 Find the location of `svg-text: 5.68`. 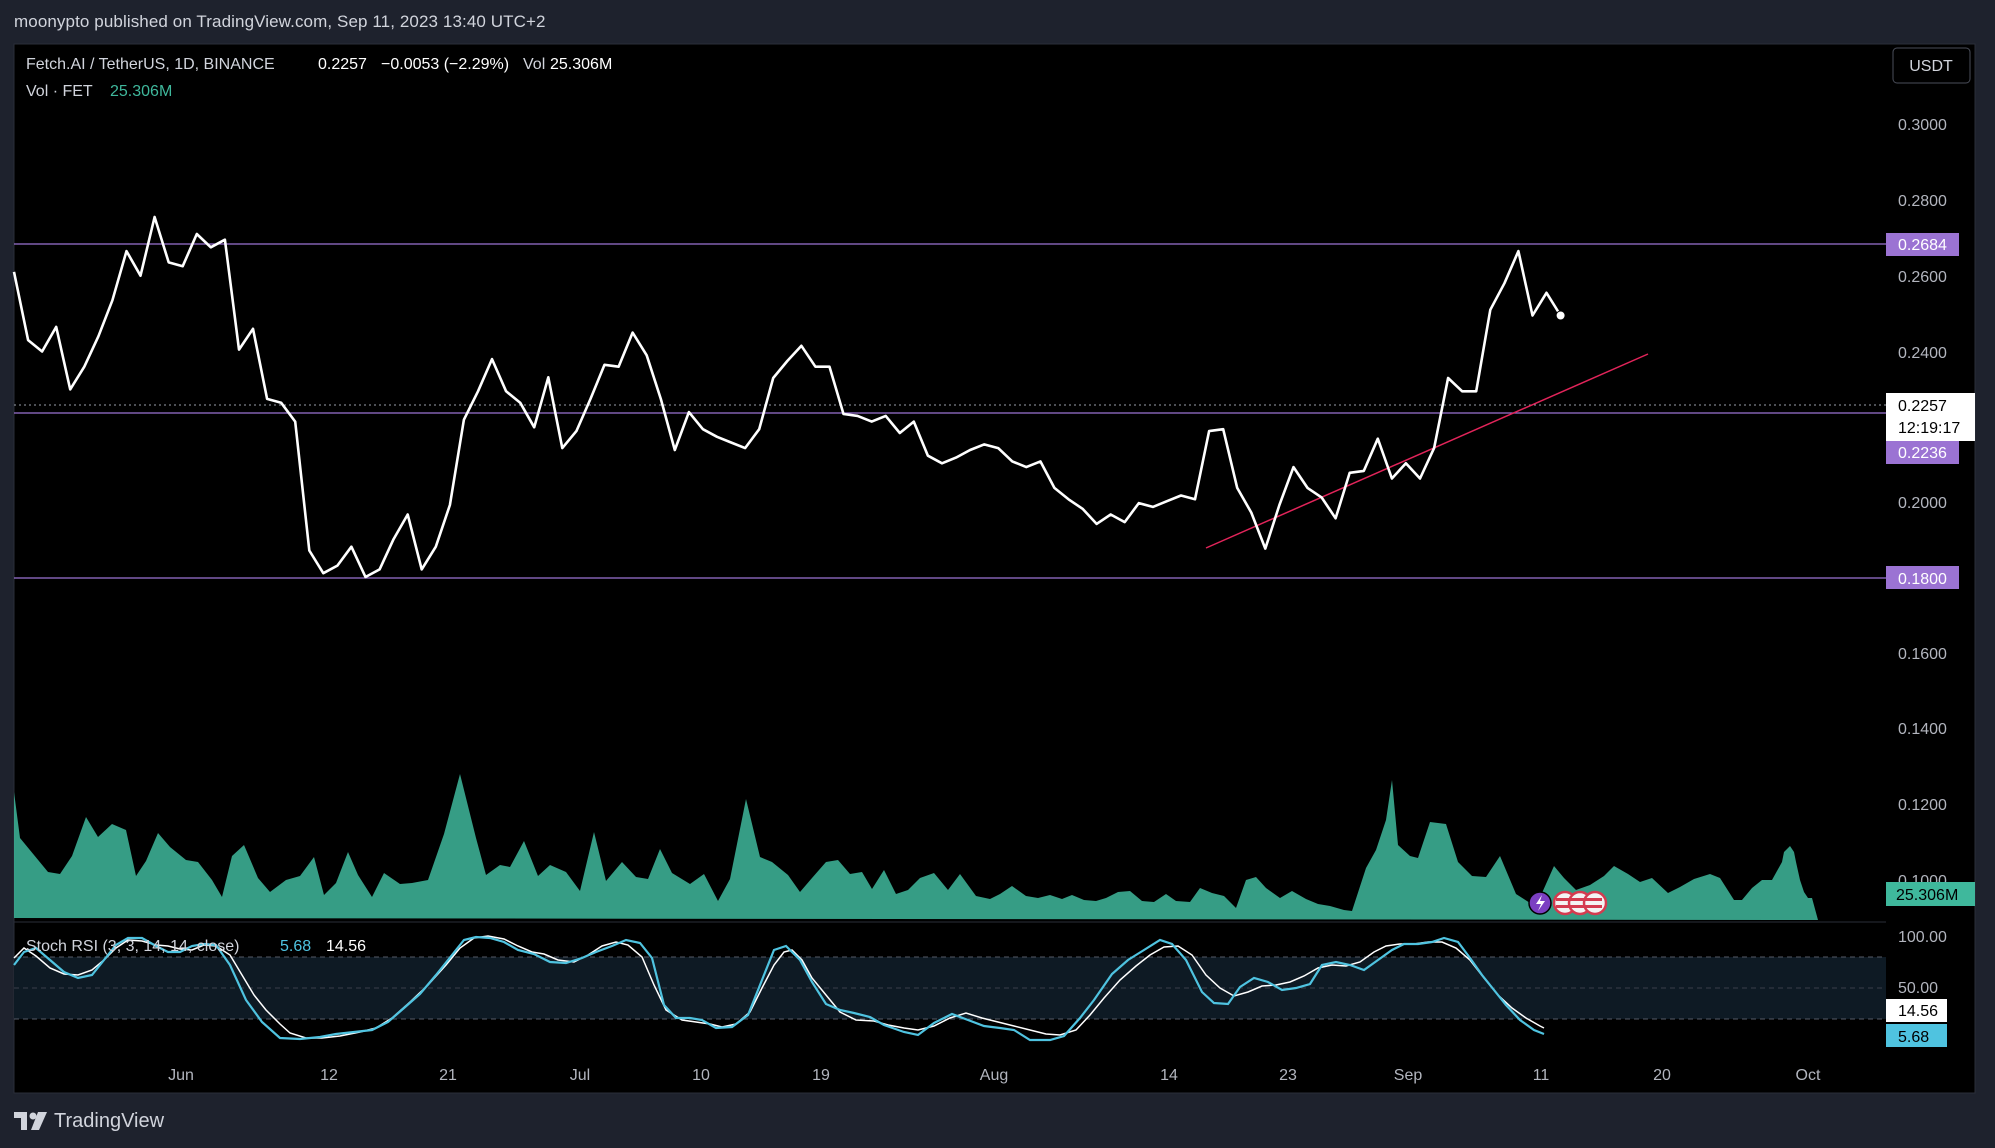

svg-text: 5.68 is located at coordinates (1913, 1037).